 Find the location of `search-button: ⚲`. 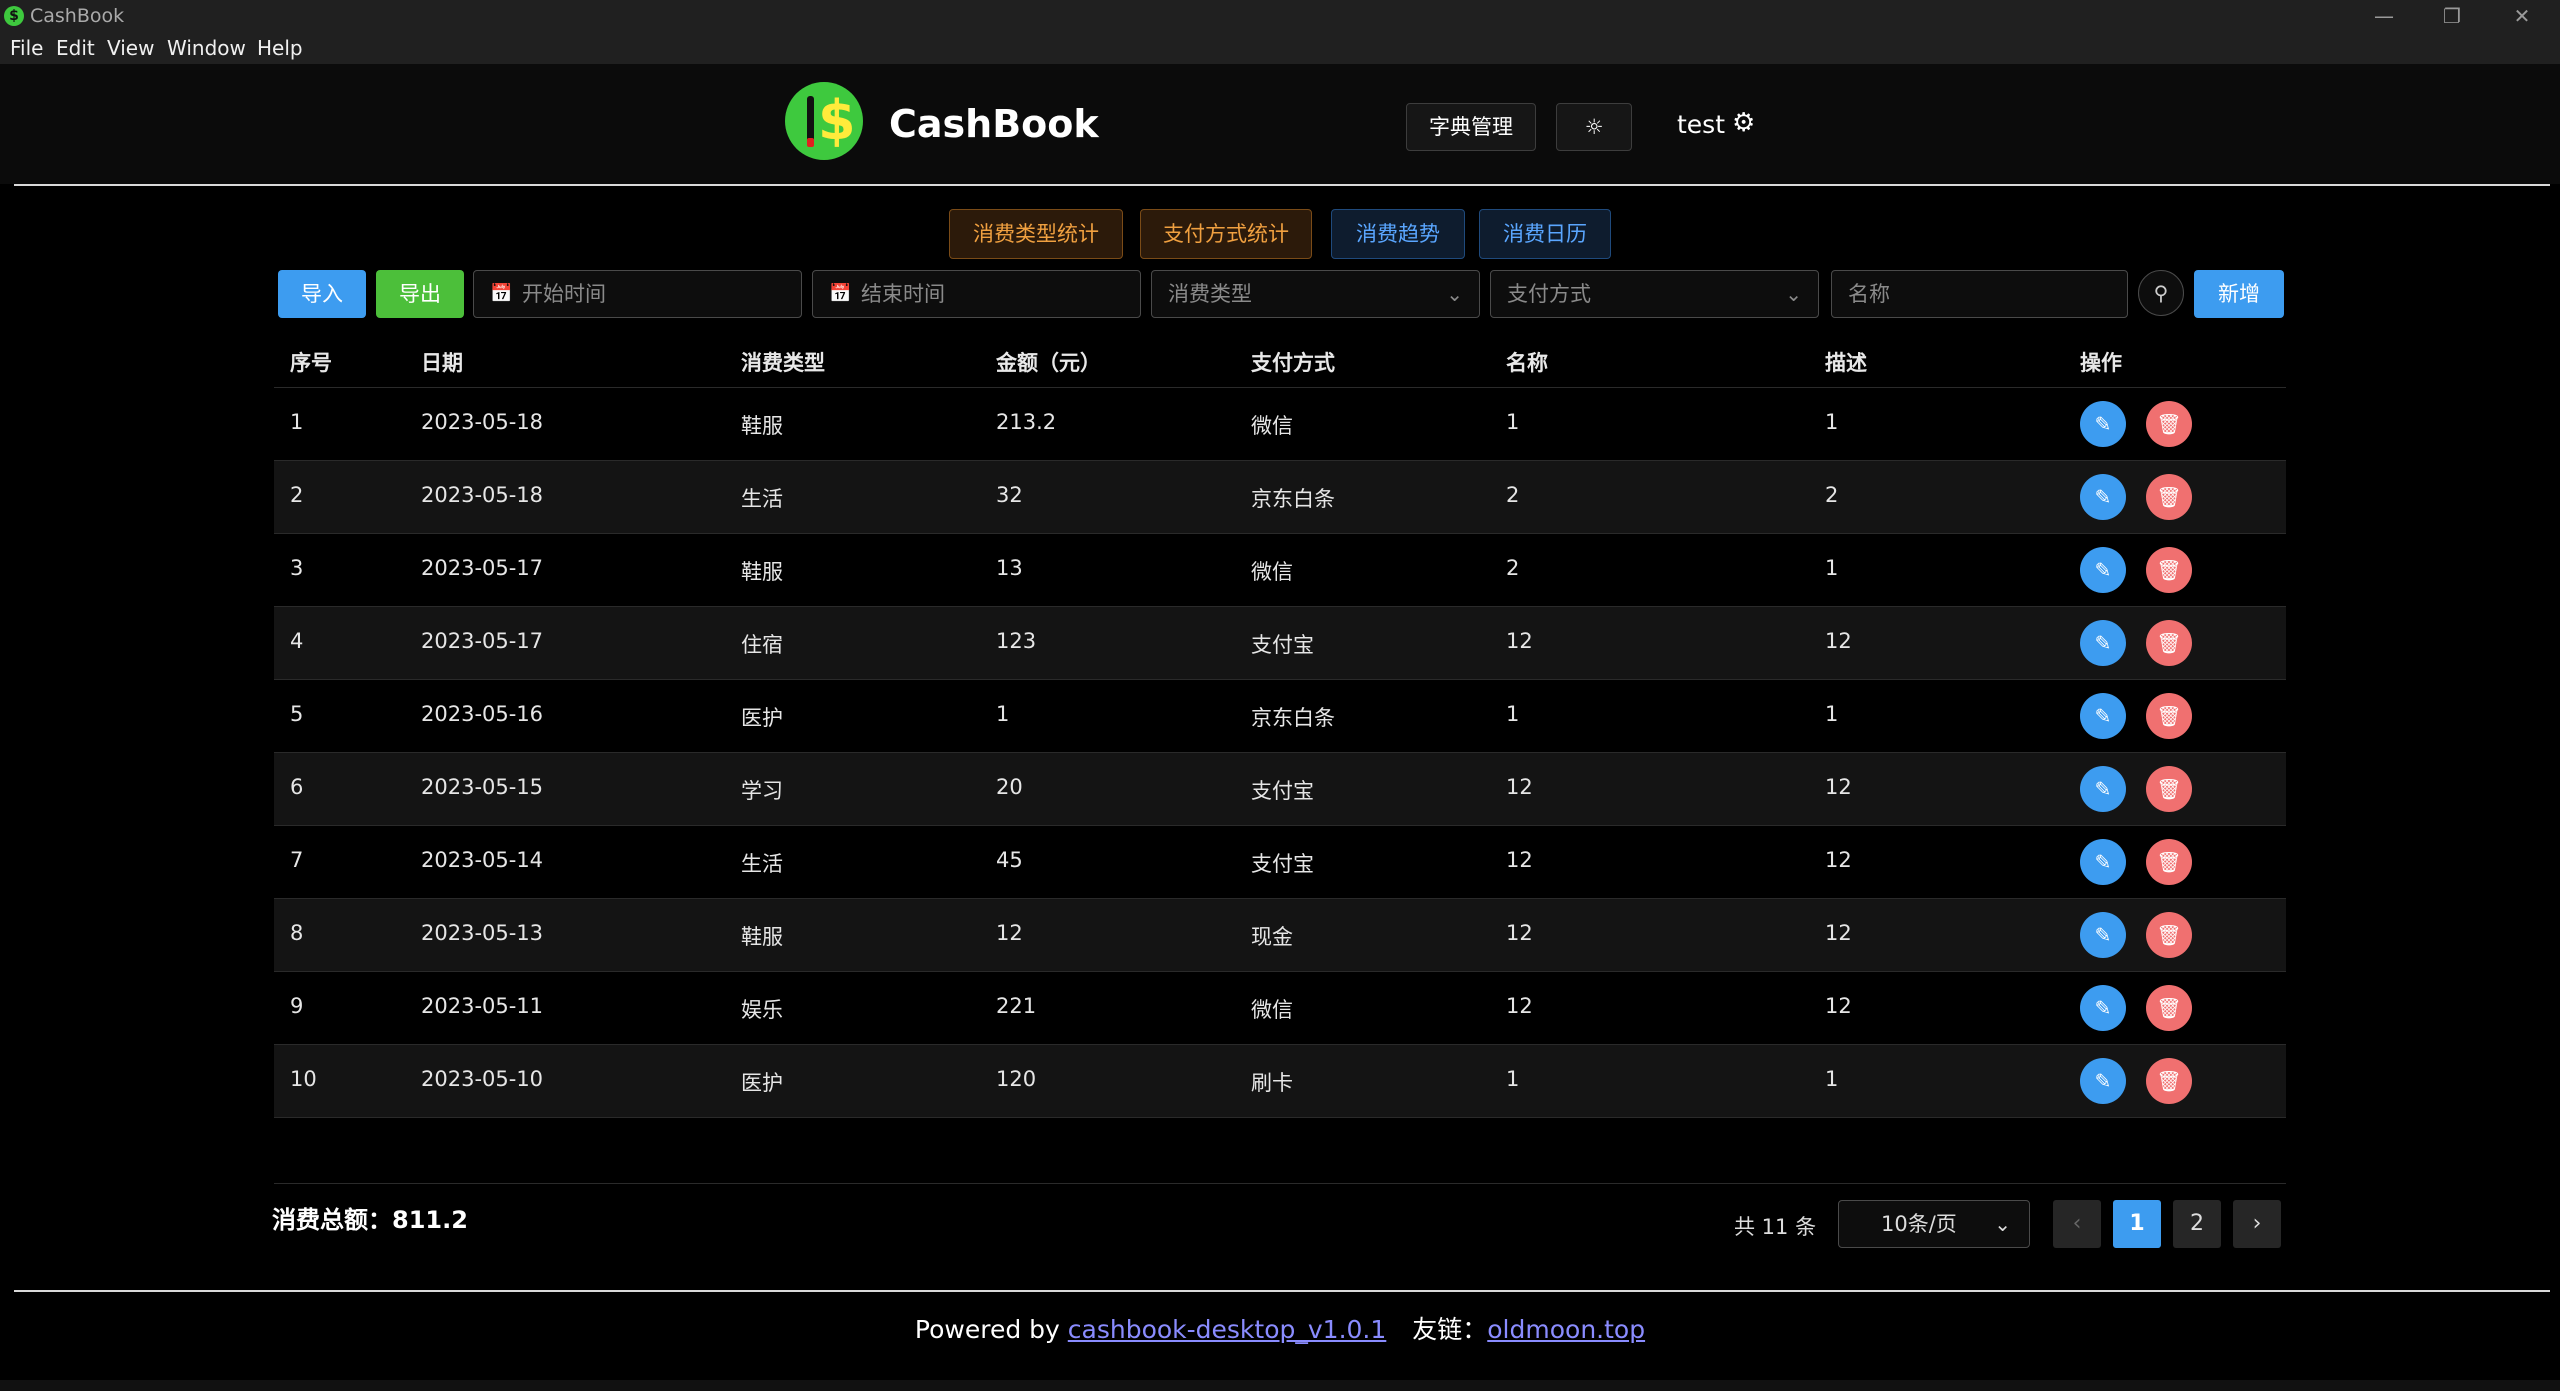

search-button: ⚲ is located at coordinates (2161, 293).